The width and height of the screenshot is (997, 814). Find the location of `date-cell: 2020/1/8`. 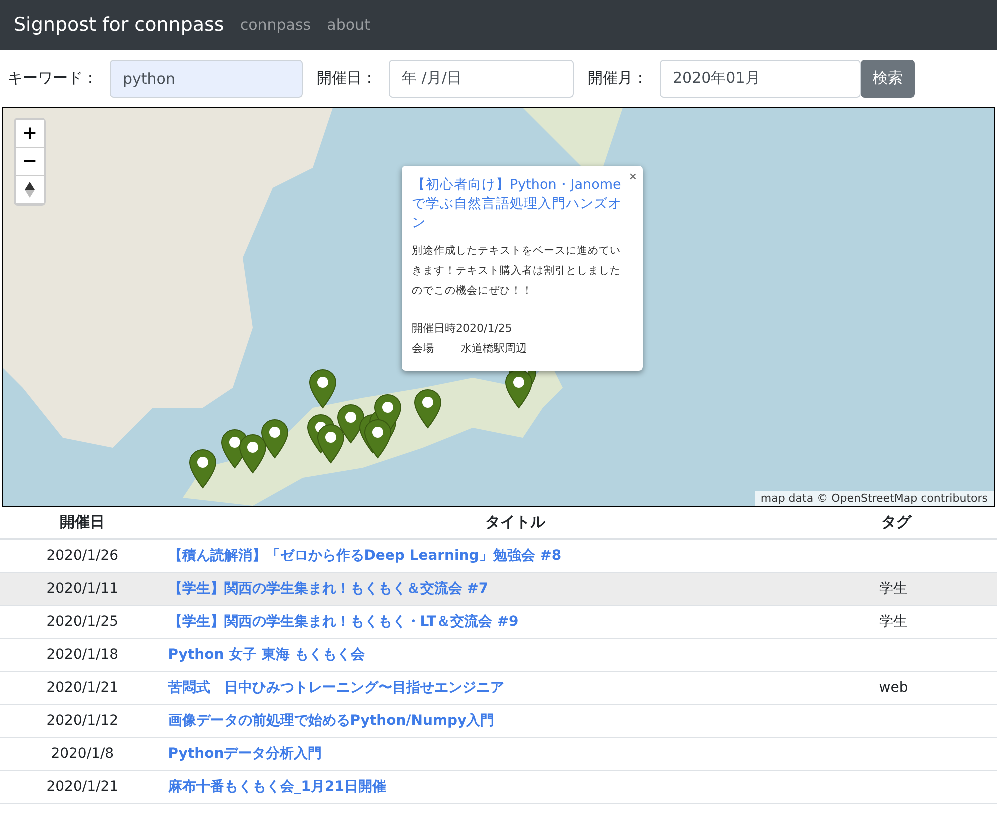

date-cell: 2020/1/8 is located at coordinates (83, 753).